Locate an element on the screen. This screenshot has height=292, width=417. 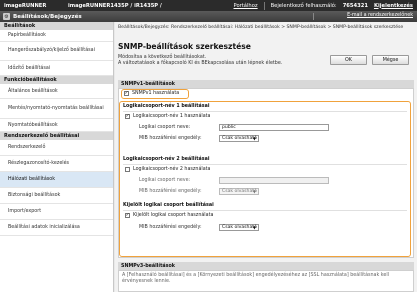
group1-title: Logikaicsoport-név 1 beállításai is located at coordinates (166, 106).